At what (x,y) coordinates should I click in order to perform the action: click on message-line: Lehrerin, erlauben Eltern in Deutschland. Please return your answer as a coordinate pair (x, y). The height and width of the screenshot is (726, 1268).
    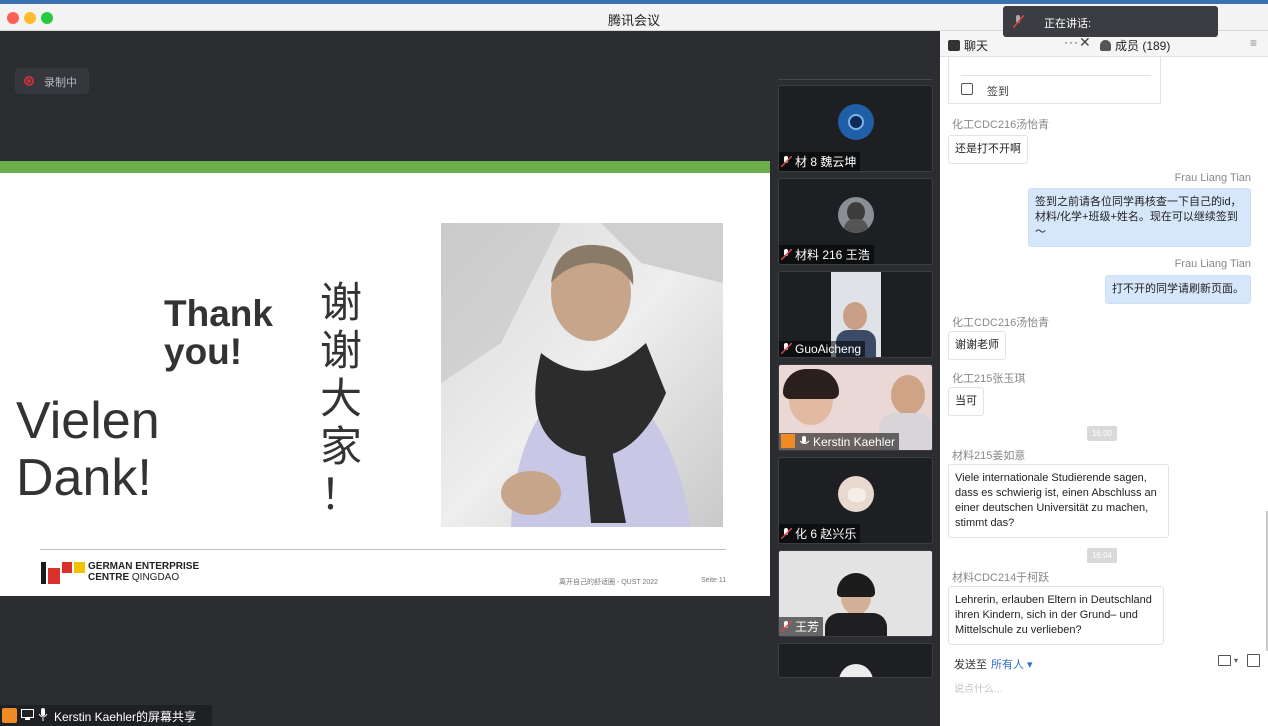
    Looking at the image, I should click on (1053, 600).